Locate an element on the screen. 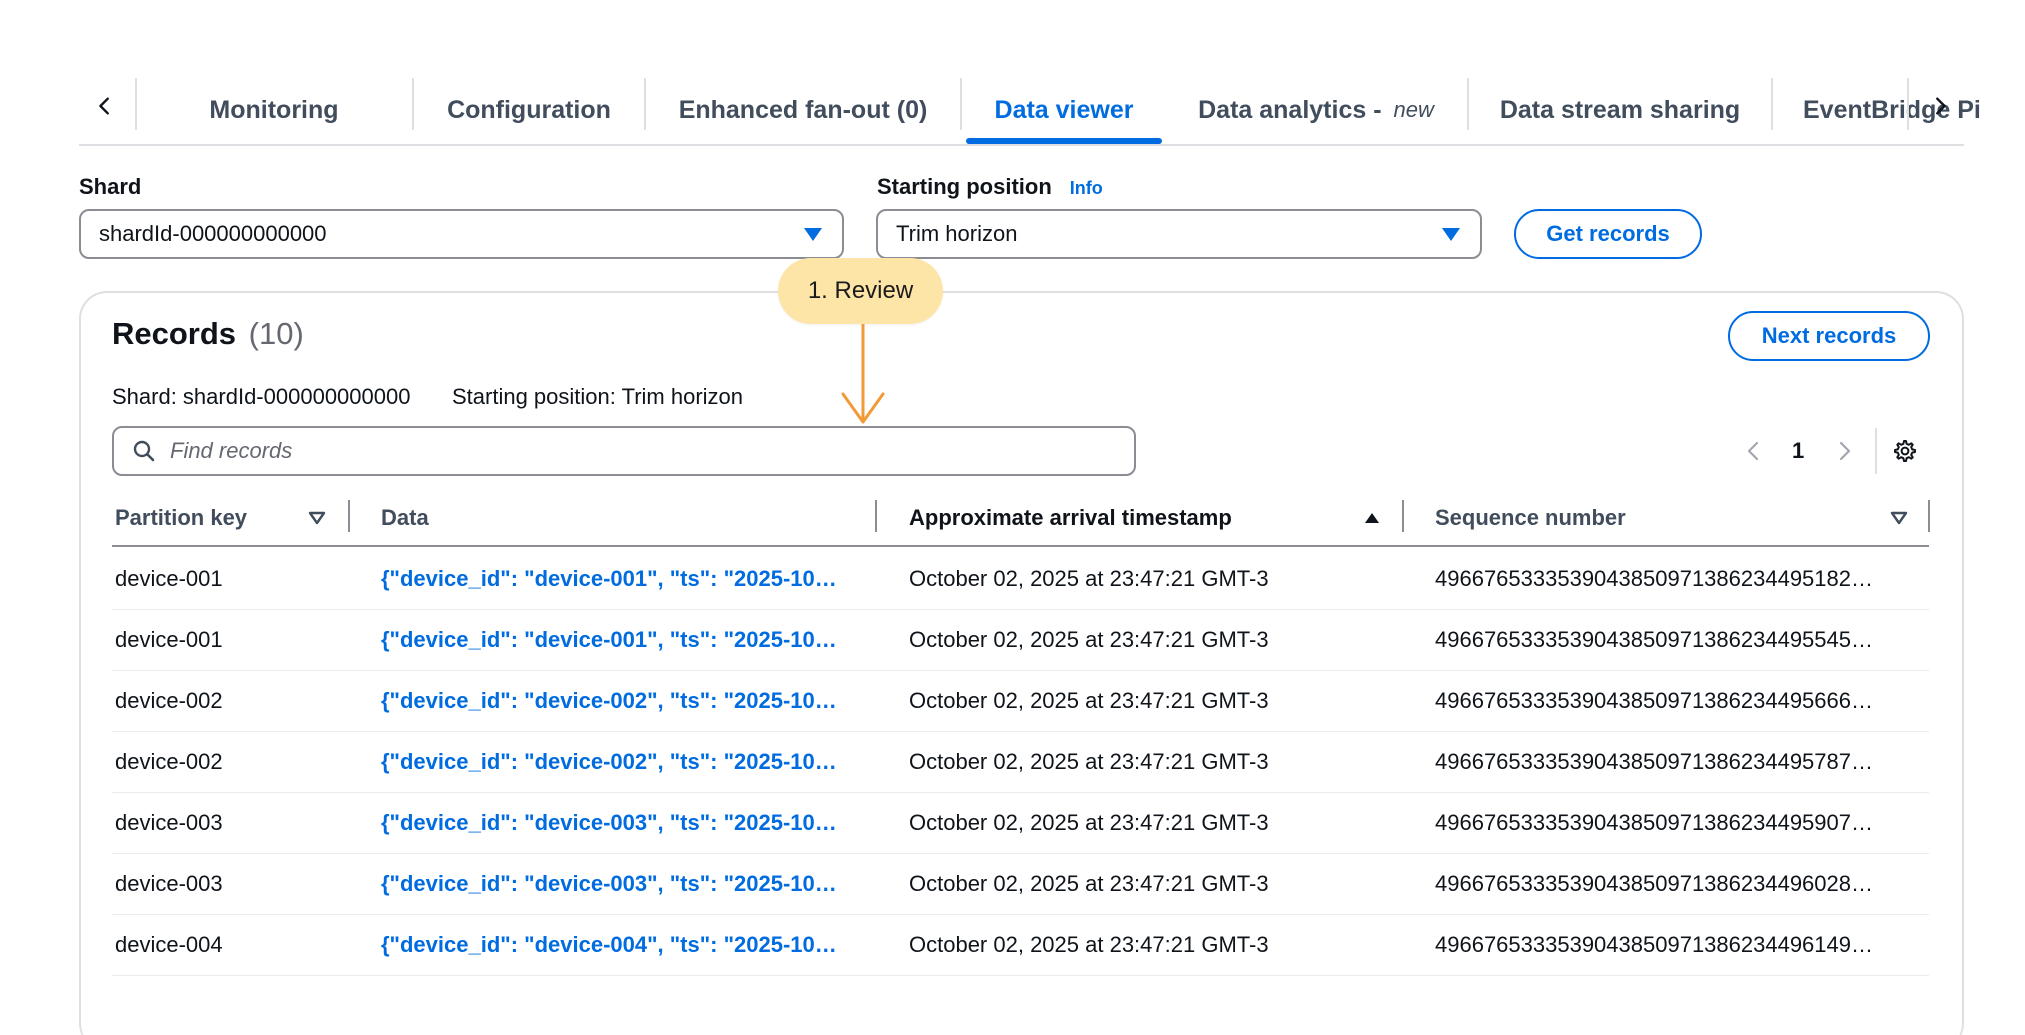  starting-position-meta: Starting position: Trim horizon is located at coordinates (598, 396).